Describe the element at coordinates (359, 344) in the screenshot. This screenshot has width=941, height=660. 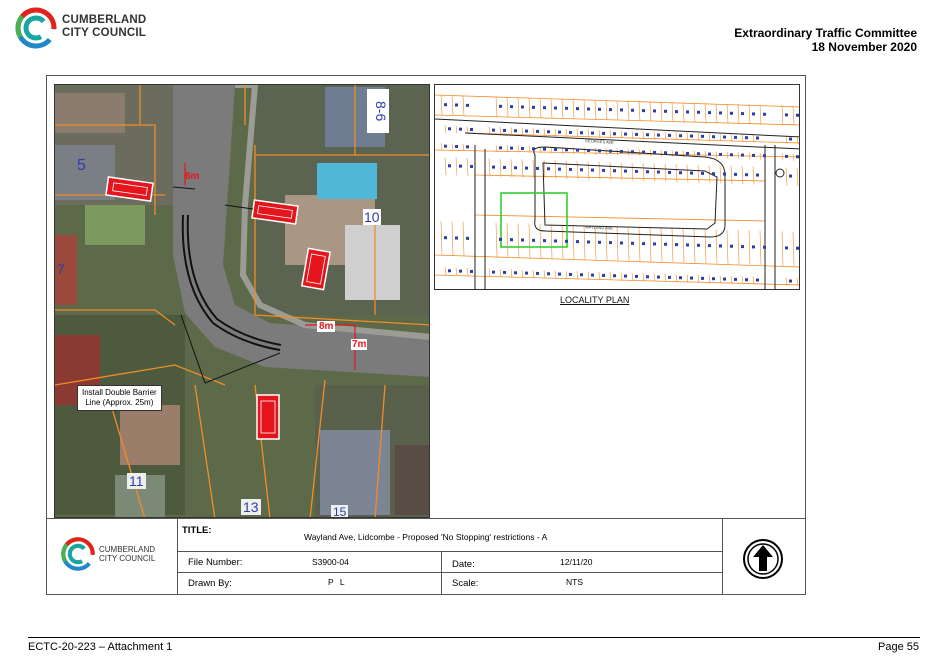
I see `dimension-label-7m: 7m` at that location.